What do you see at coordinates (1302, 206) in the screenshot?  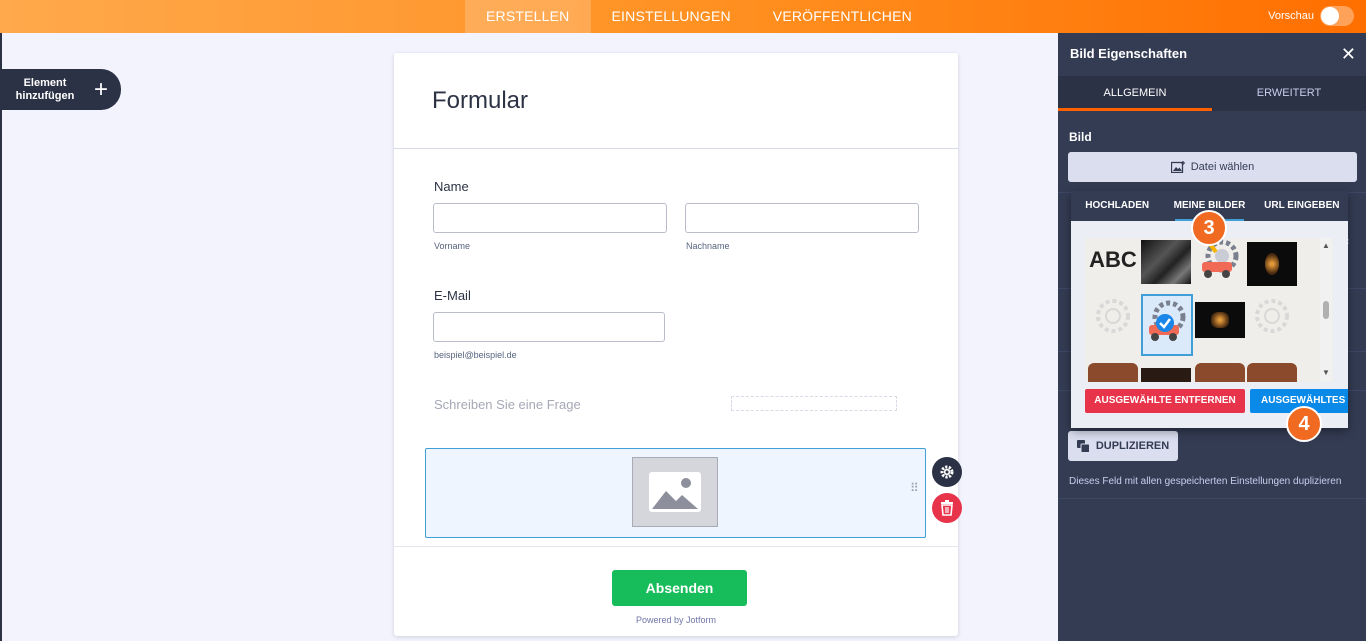 I see `tab-url-eingeben: URL EINGEBEN` at bounding box center [1302, 206].